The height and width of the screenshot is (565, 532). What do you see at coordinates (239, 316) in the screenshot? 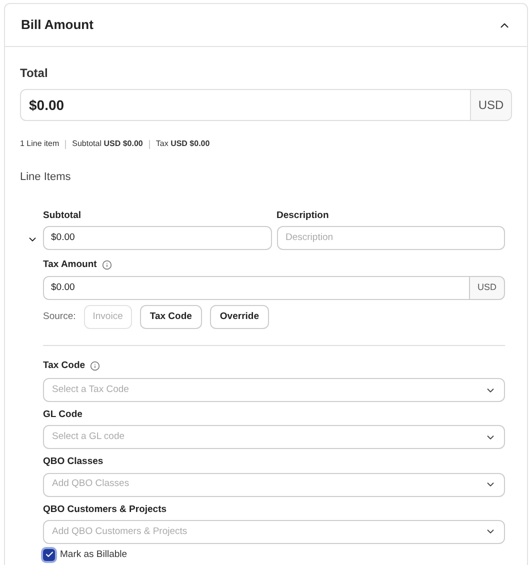
I see `source-button: Override` at bounding box center [239, 316].